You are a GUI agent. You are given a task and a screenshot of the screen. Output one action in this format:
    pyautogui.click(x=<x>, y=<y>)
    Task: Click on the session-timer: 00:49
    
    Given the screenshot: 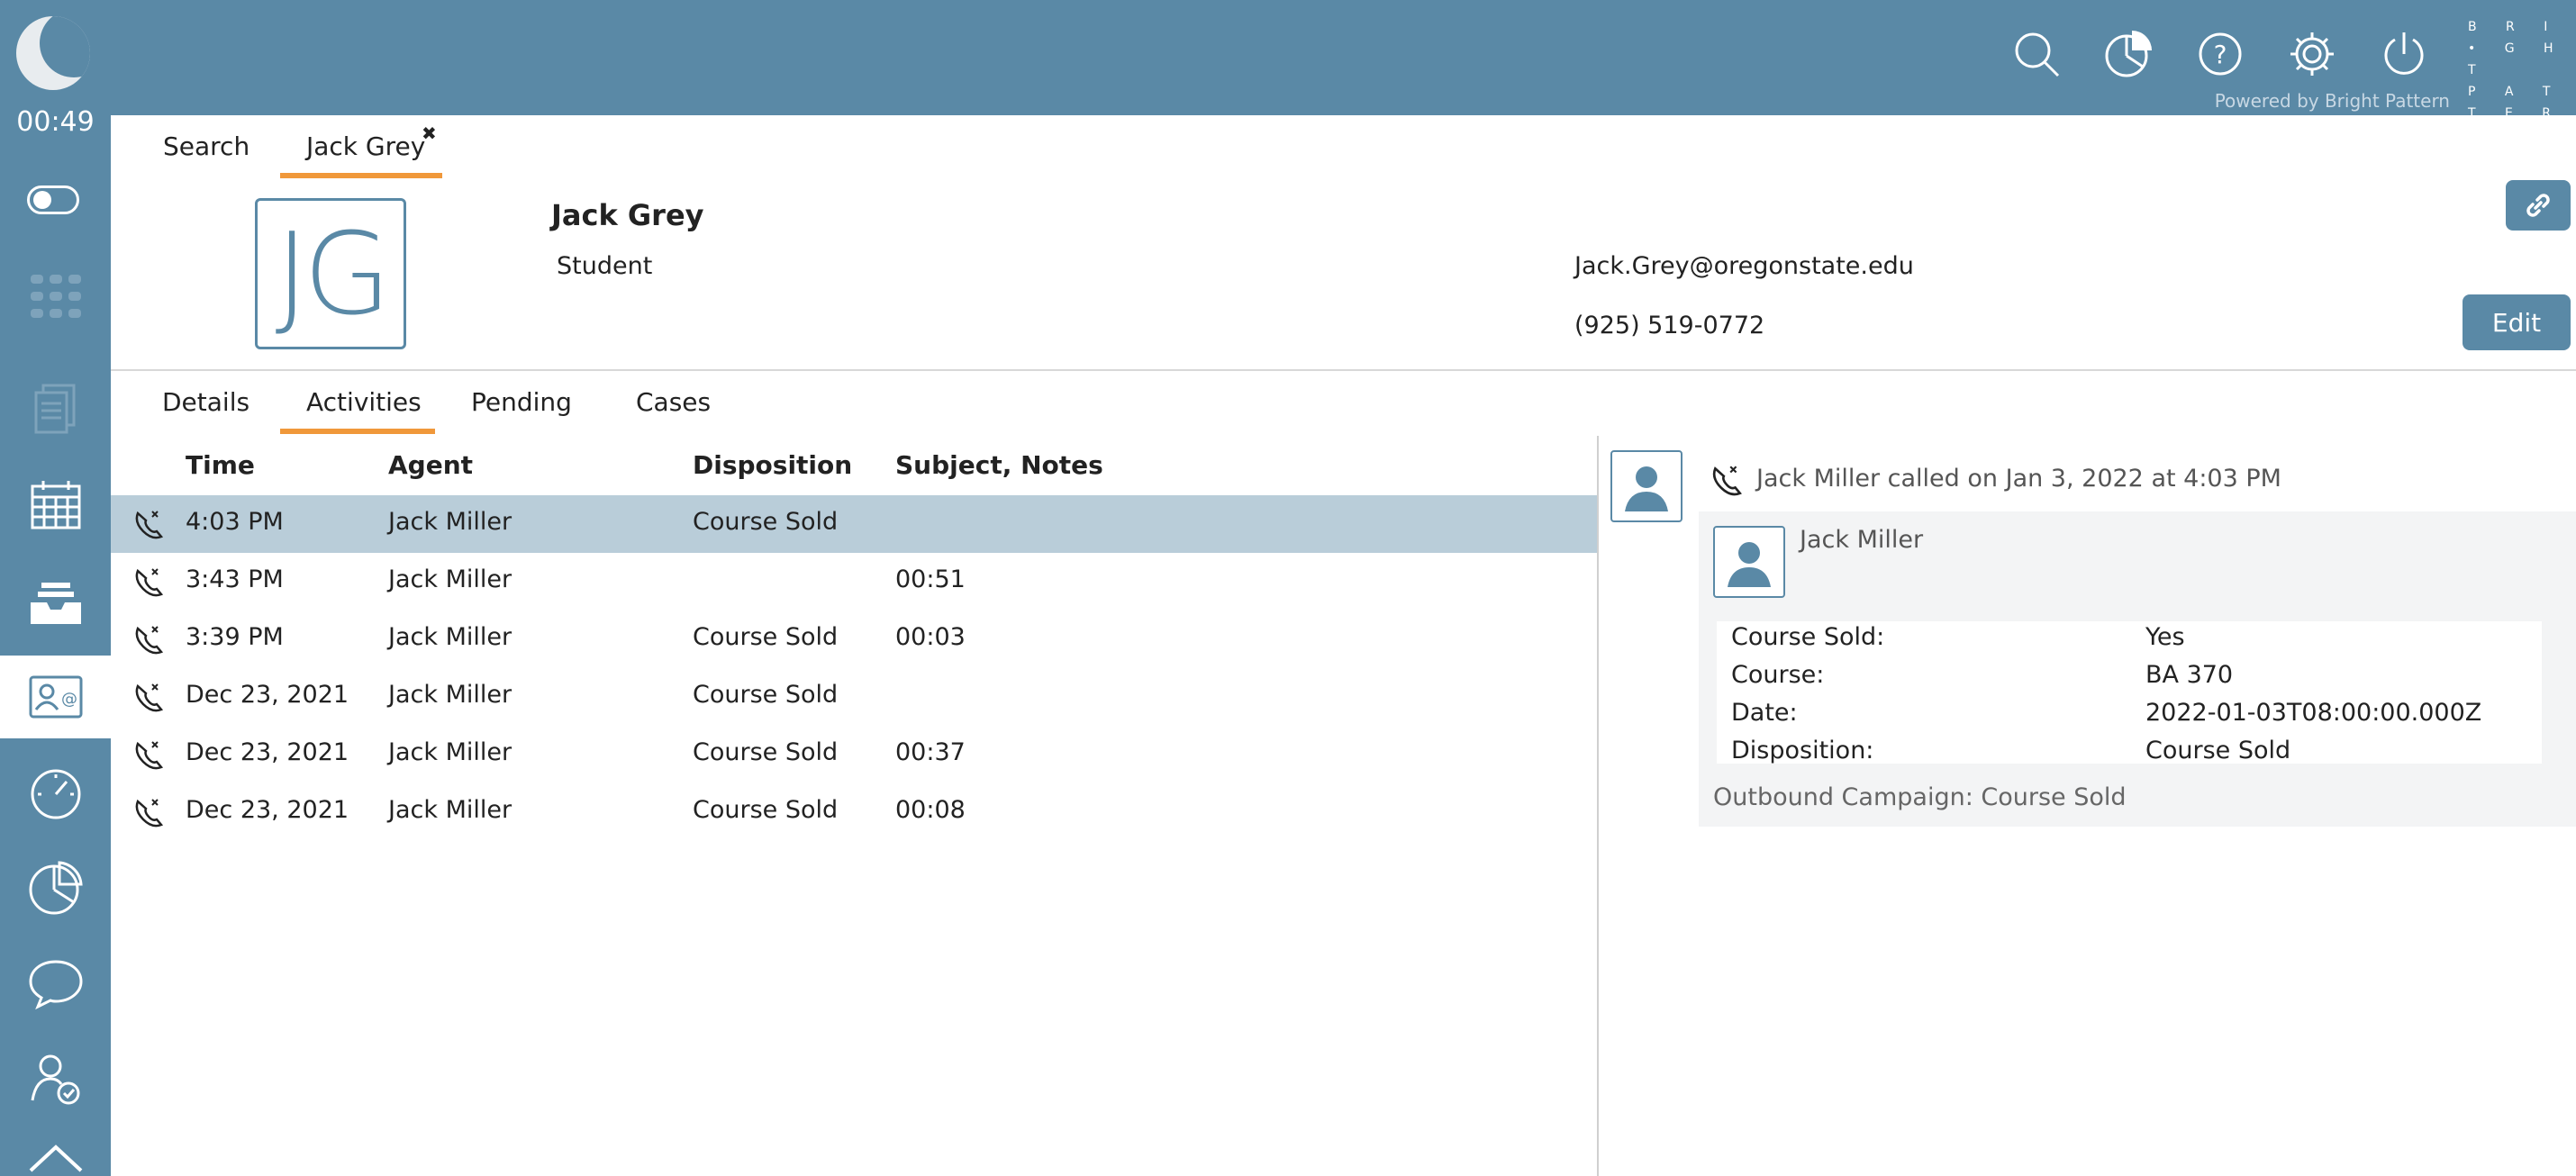 What is the action you would take?
    pyautogui.click(x=55, y=122)
    